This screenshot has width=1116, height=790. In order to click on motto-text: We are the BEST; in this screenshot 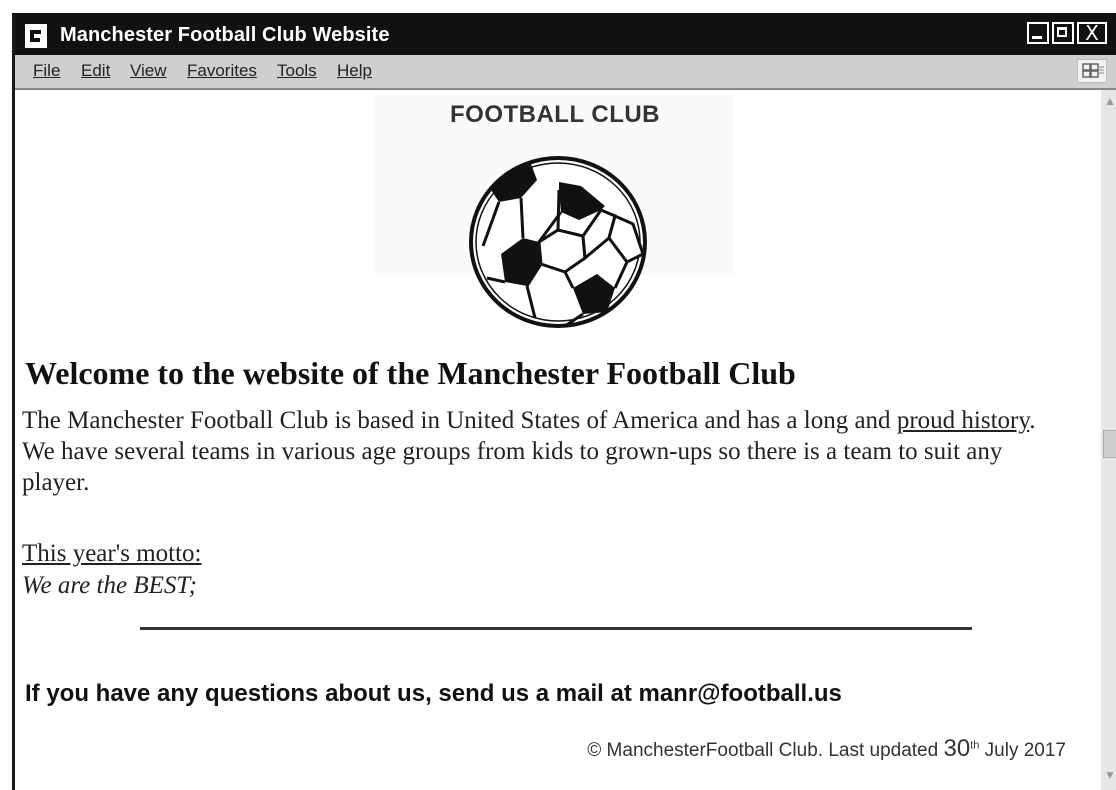, I will do `click(109, 585)`.